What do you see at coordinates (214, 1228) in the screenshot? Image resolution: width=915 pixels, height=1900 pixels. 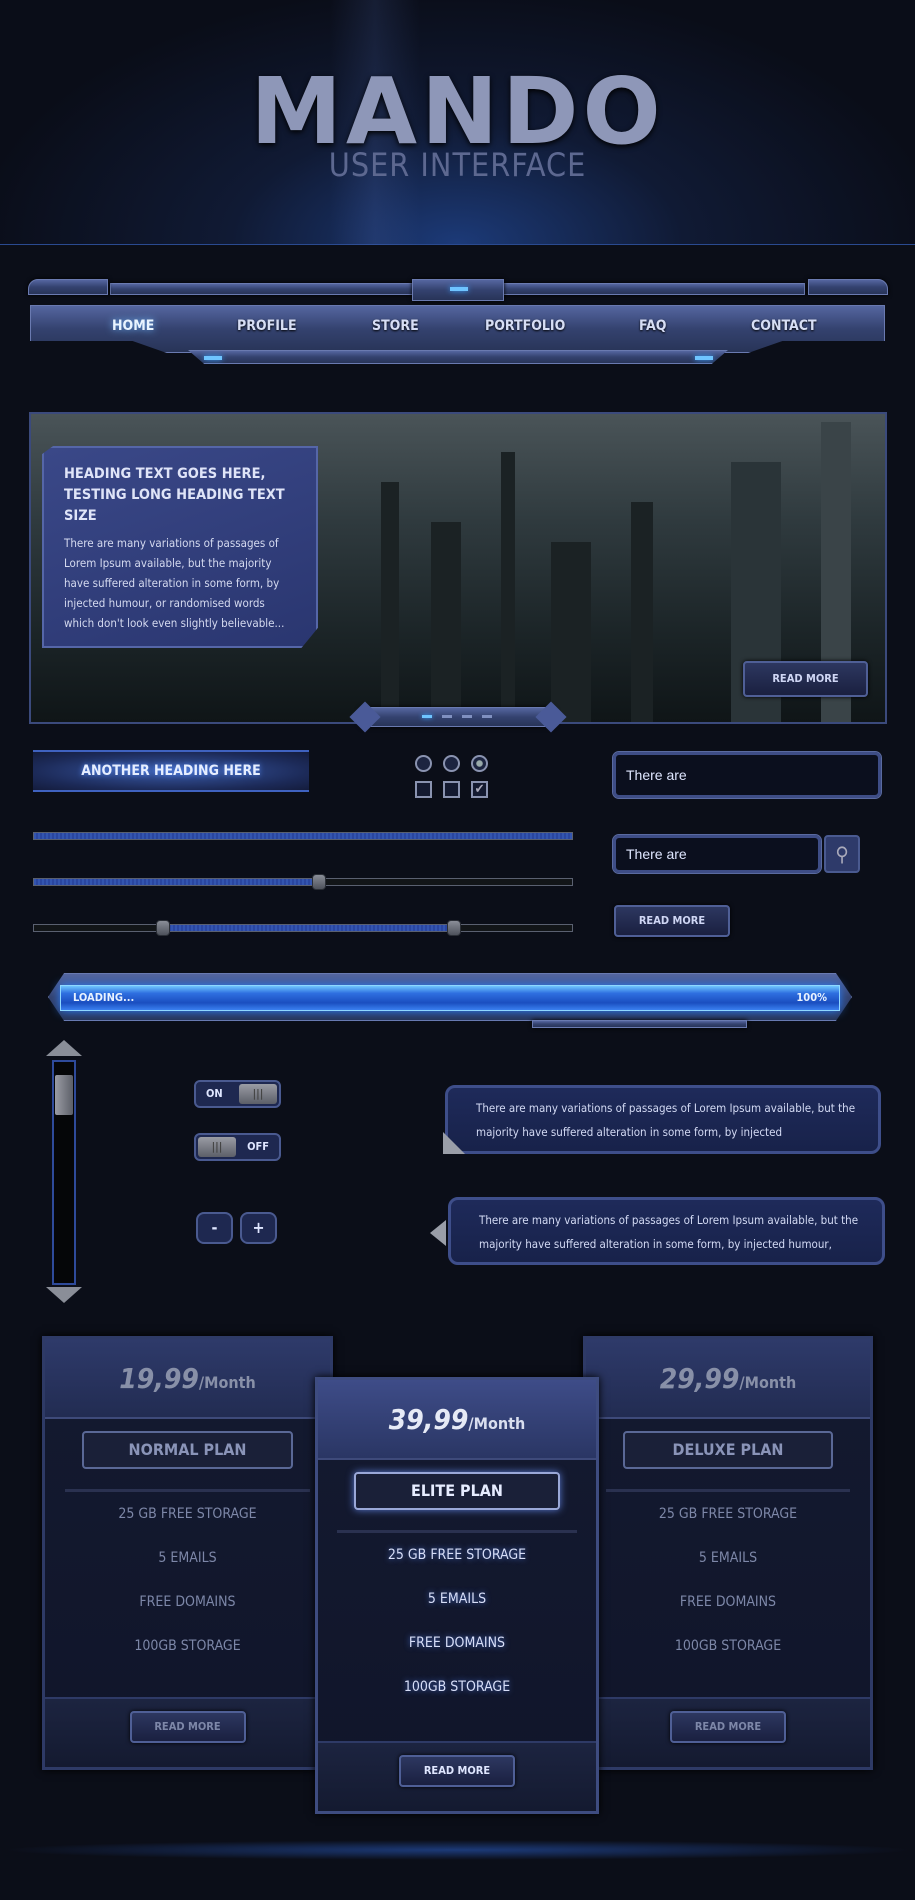 I see `minus-button: -` at bounding box center [214, 1228].